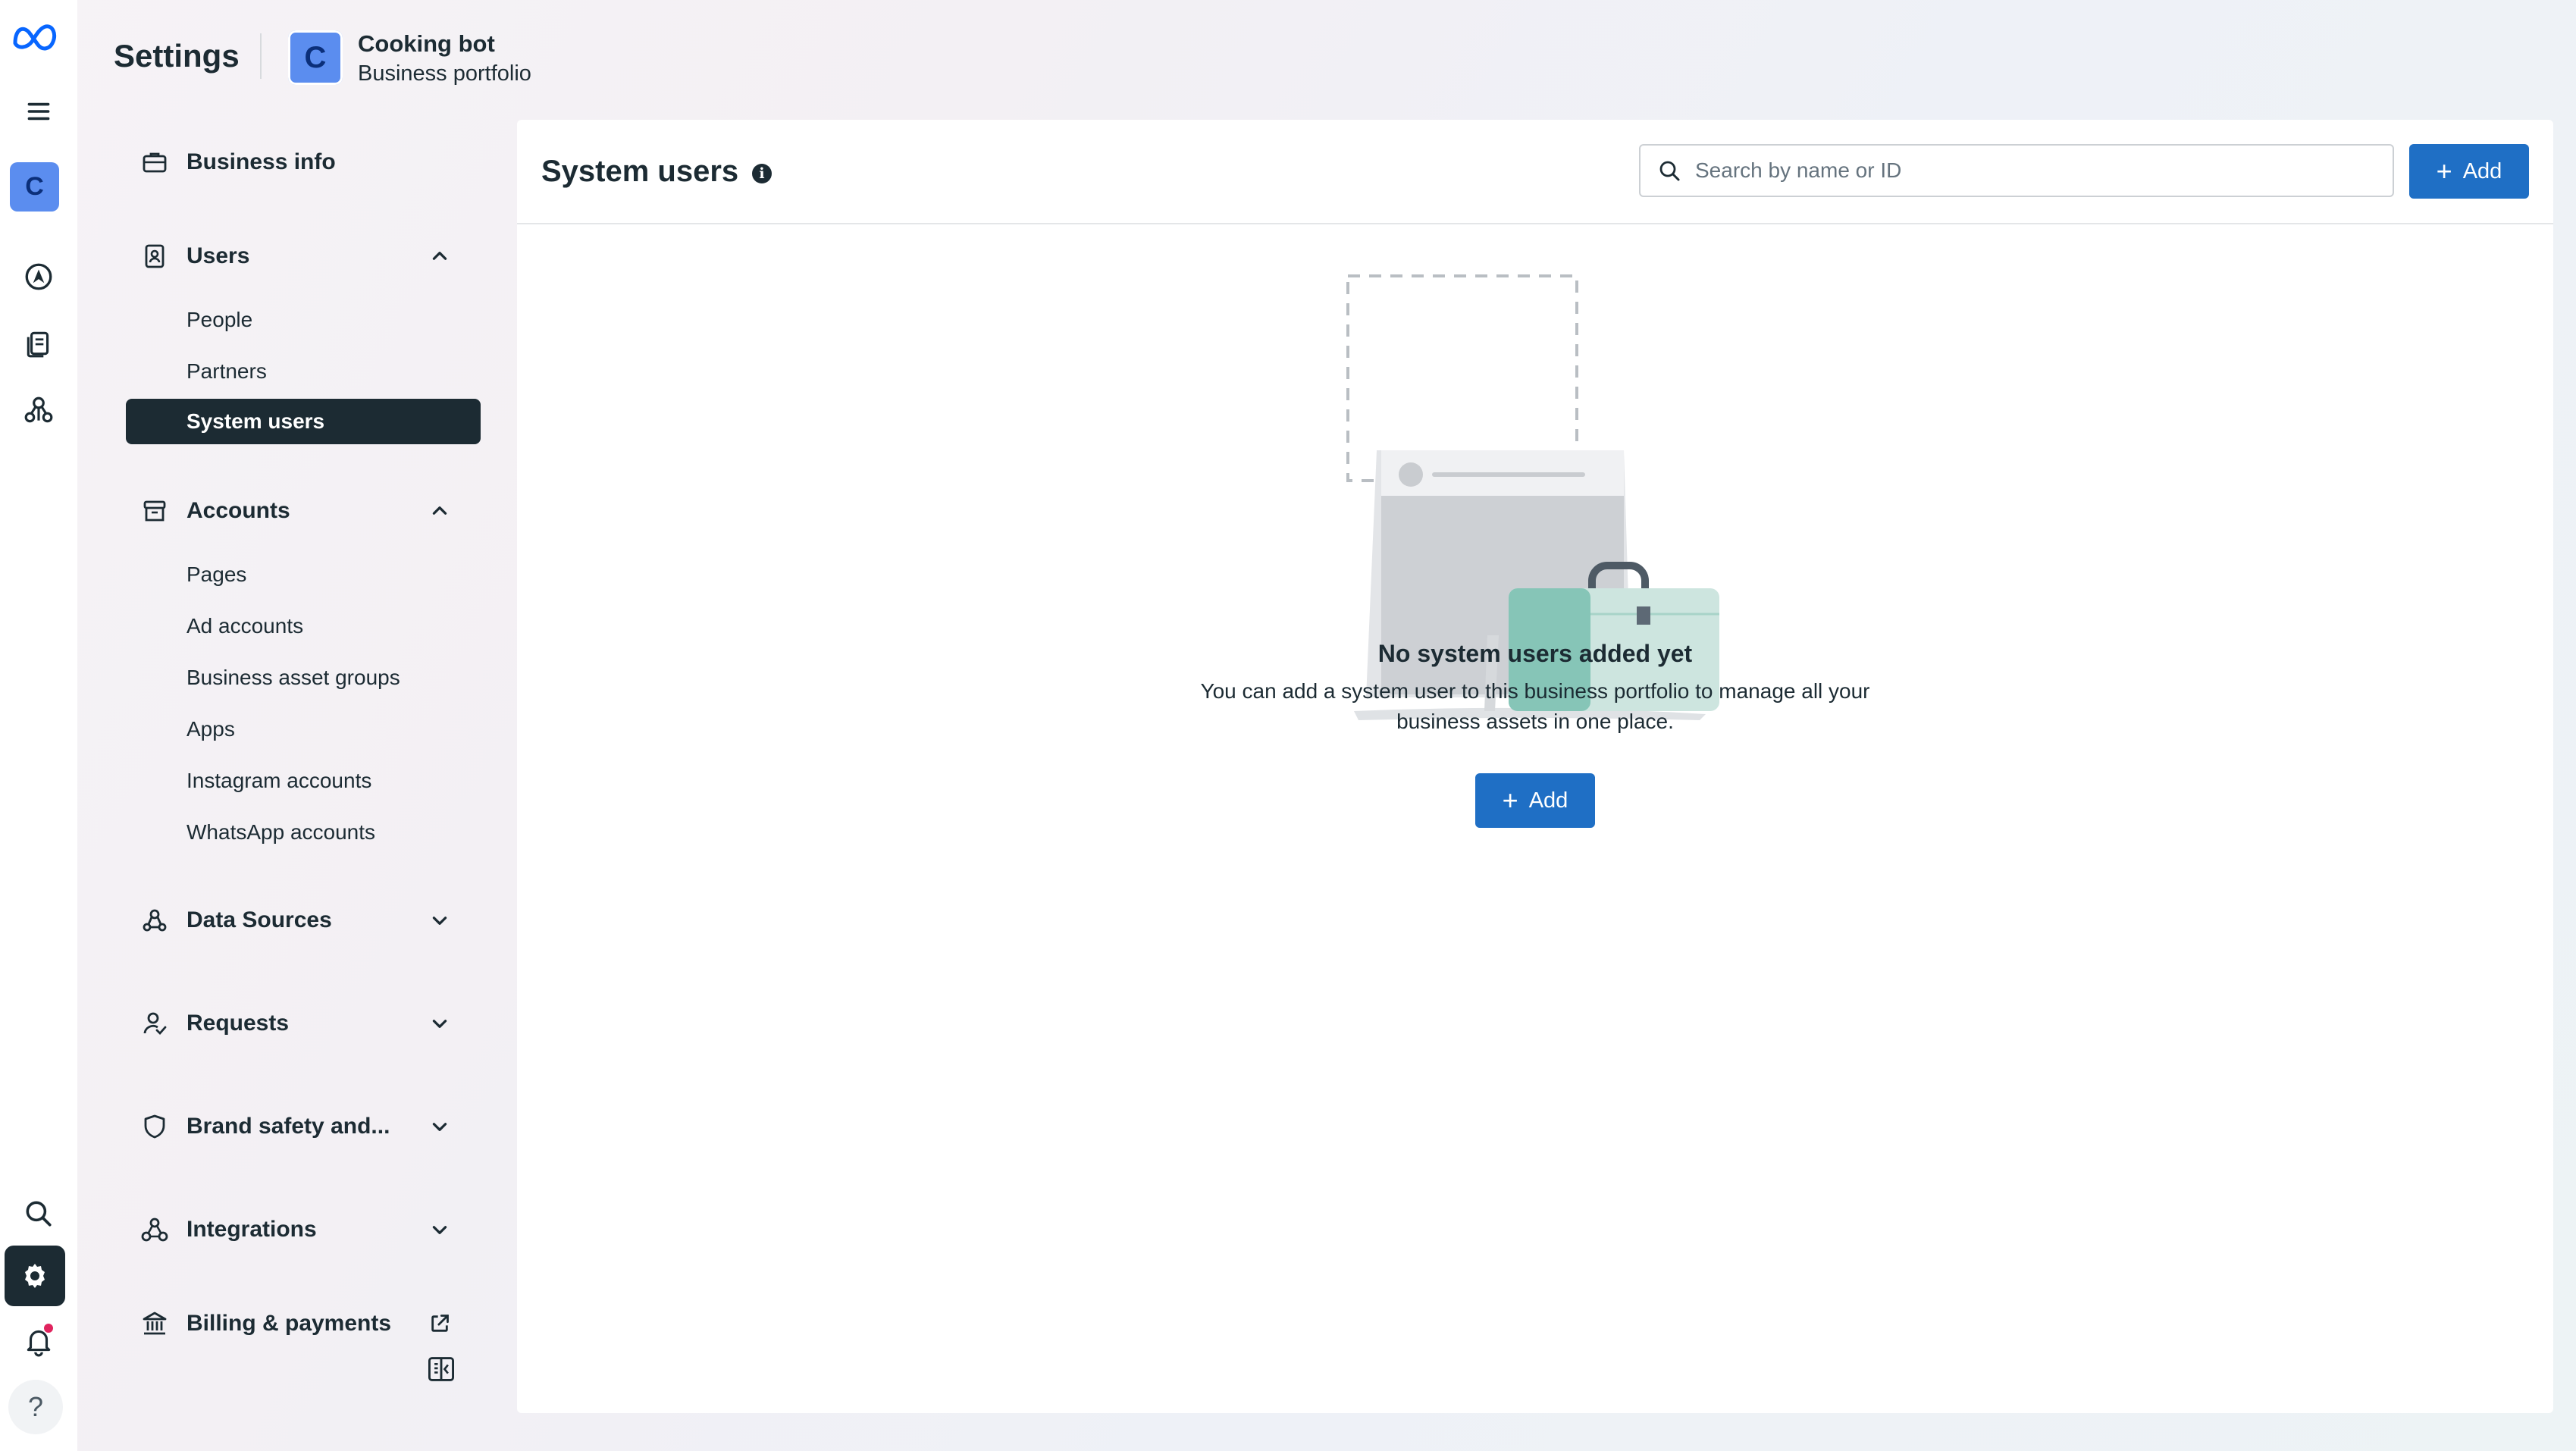 This screenshot has width=2576, height=1451. I want to click on sidebar-item-pages: Pages, so click(303, 574).